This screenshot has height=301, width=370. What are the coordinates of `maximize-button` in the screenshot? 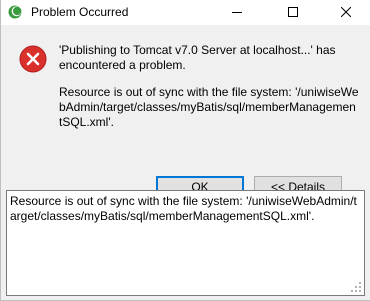 It's located at (293, 12).